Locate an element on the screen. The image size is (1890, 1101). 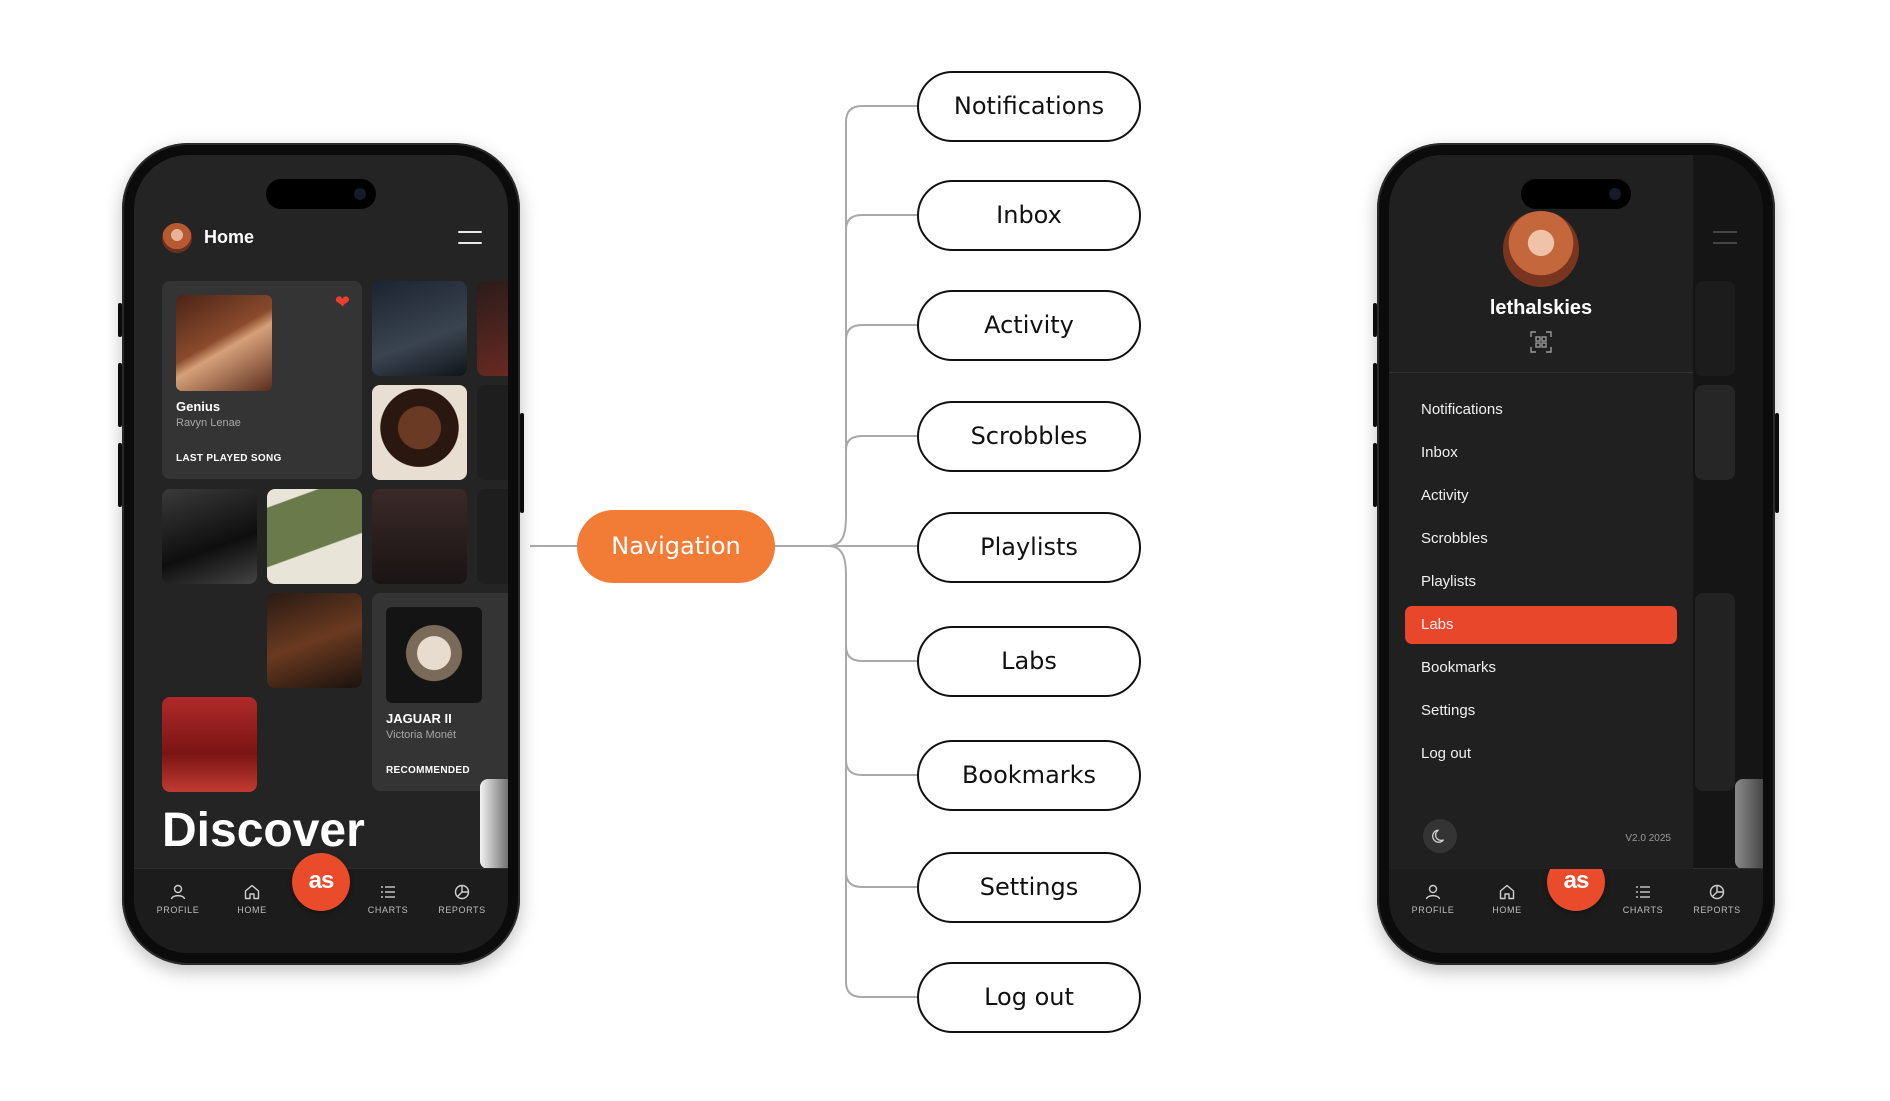
album-artist: Victoria Monét is located at coordinates (421, 735).